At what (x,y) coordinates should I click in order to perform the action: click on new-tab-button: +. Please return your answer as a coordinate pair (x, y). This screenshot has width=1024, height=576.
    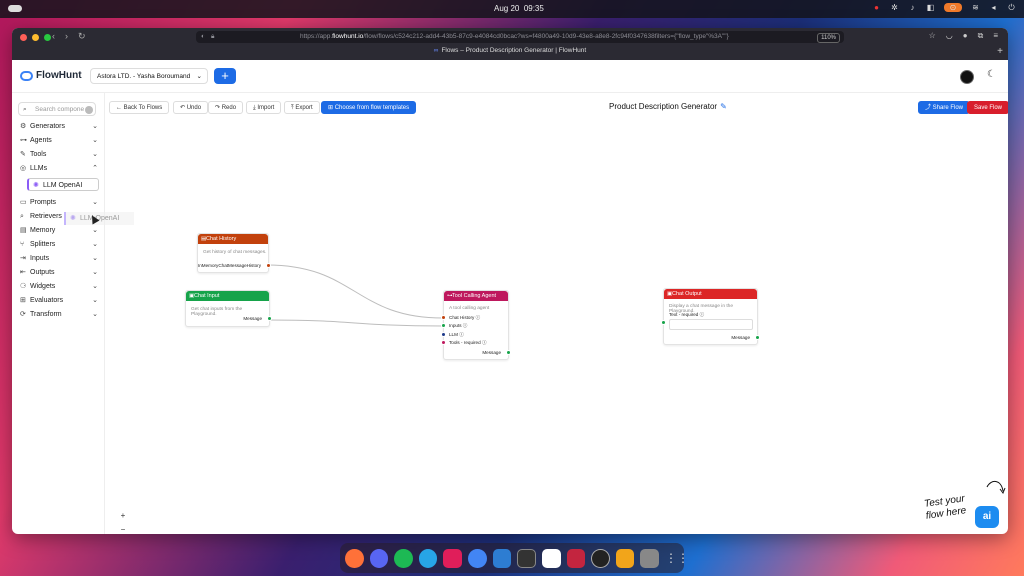
    Looking at the image, I should click on (1000, 51).